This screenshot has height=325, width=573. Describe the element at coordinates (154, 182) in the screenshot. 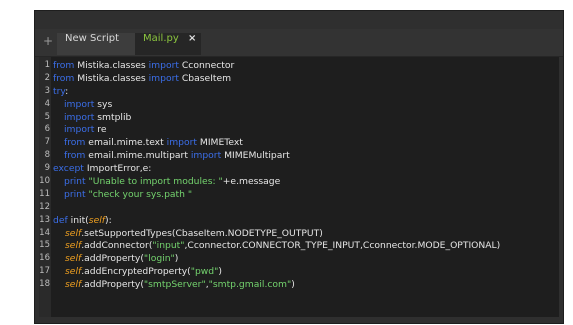

I see `string-token: "Unable to import modules: "` at that location.